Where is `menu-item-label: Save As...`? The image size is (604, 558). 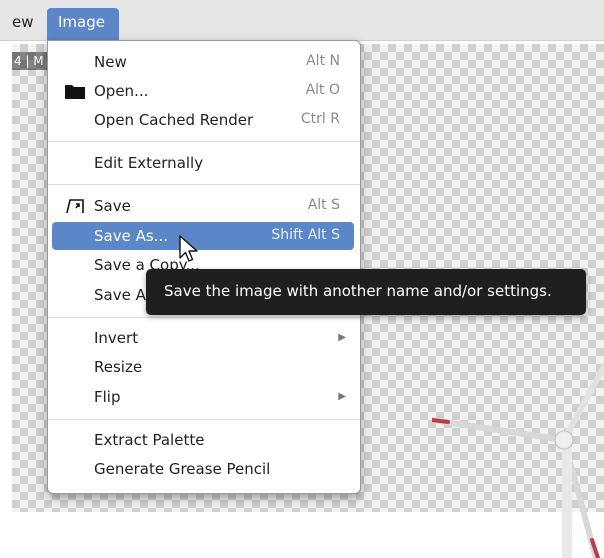 menu-item-label: Save As... is located at coordinates (131, 236).